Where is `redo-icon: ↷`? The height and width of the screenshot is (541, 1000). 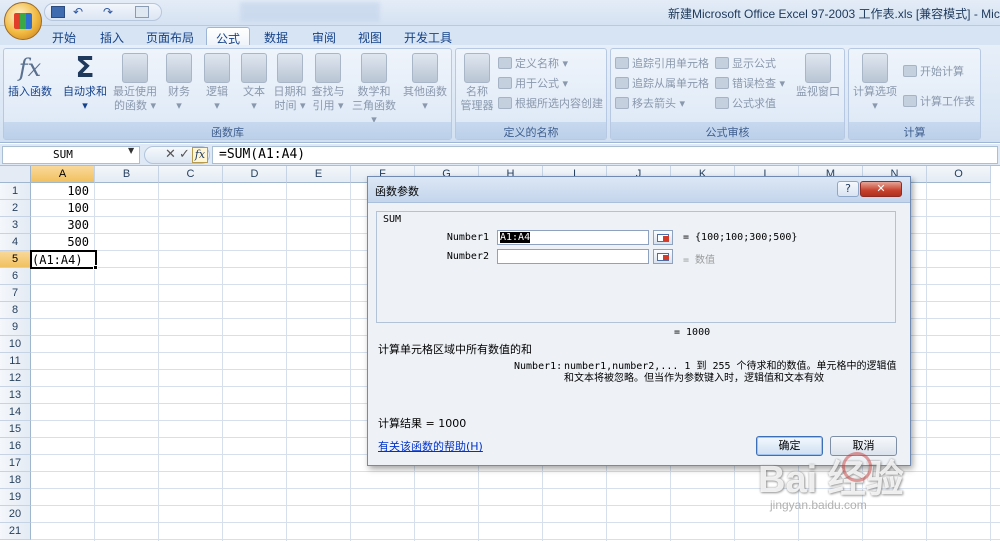
redo-icon: ↷ is located at coordinates (110, 12).